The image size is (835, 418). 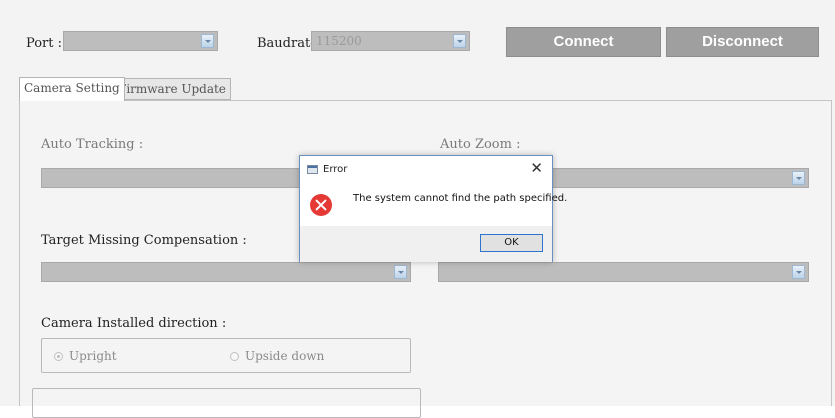 I want to click on auto-tracking-label: Auto Tracking :, so click(x=92, y=144).